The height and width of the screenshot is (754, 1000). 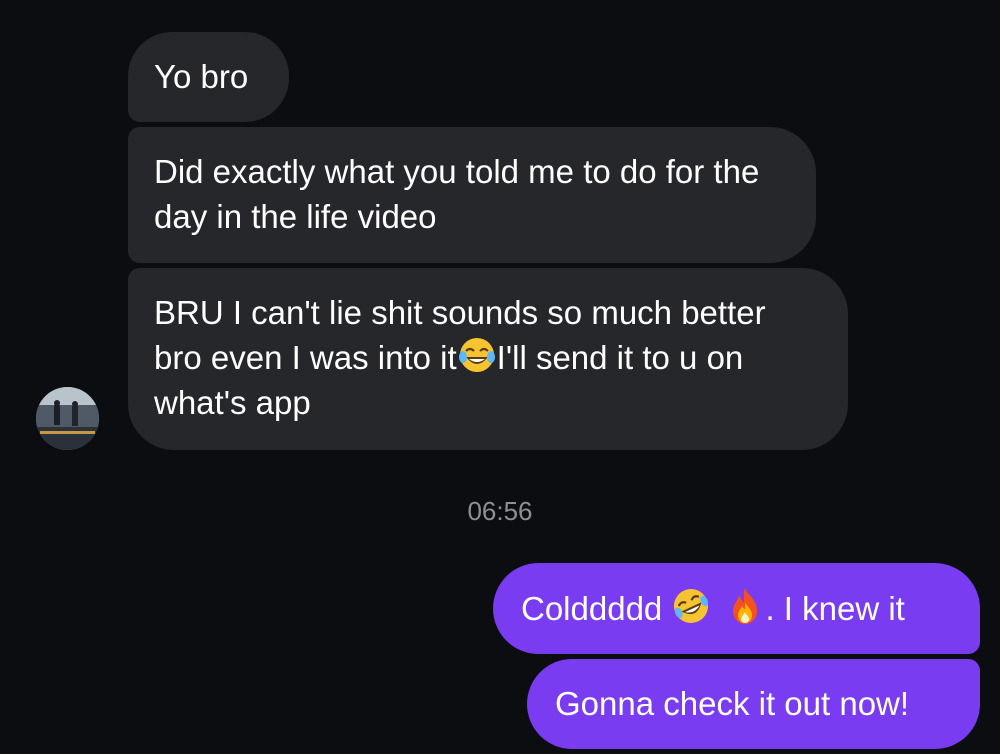 What do you see at coordinates (500, 511) in the screenshot?
I see `message-timestamp: 06:56` at bounding box center [500, 511].